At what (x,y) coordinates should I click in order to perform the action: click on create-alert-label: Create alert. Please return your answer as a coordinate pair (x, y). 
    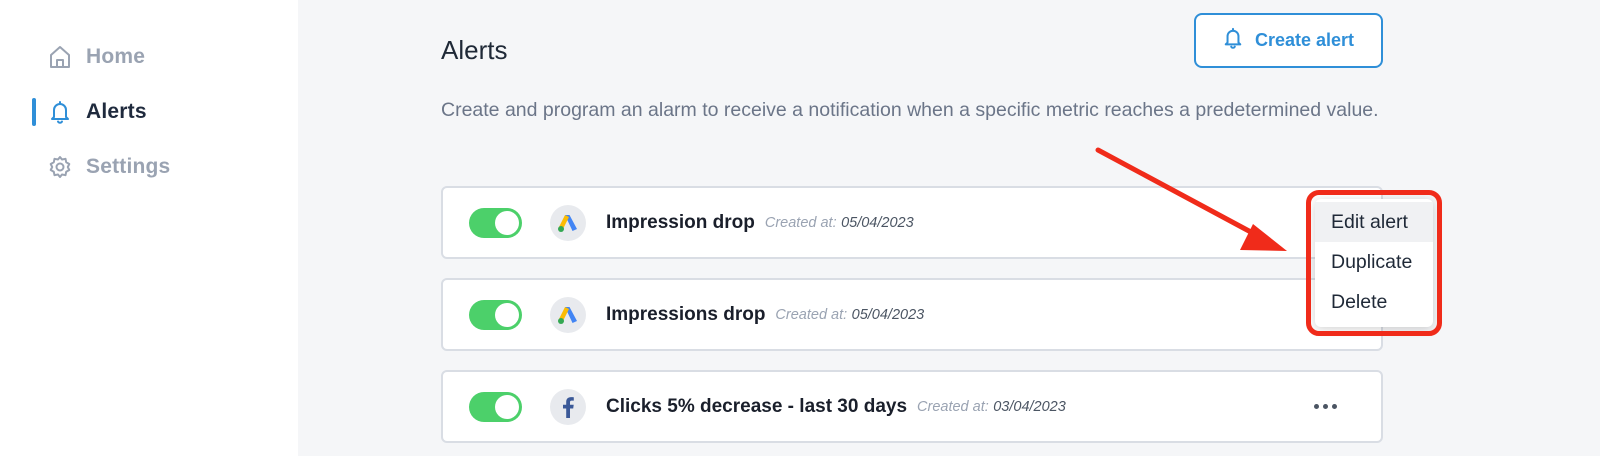
    Looking at the image, I should click on (1304, 40).